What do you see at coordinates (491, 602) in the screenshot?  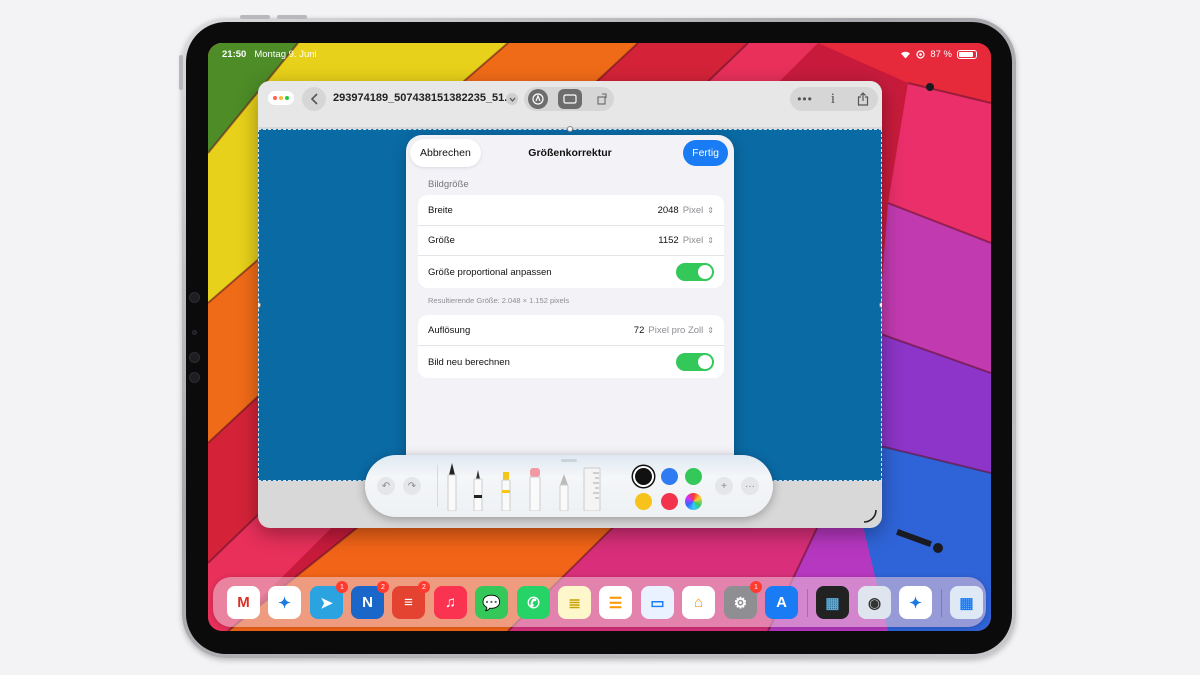 I see `dock-app-nachrichten: 💬` at bounding box center [491, 602].